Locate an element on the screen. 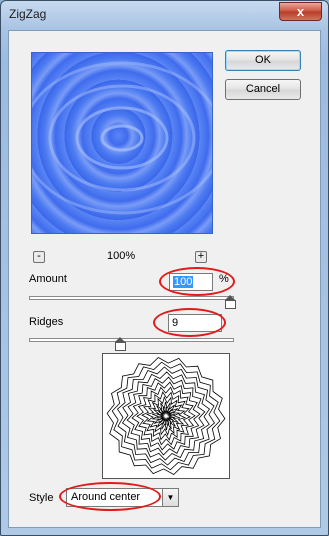 Image resolution: width=329 pixels, height=536 pixels. style-label: Style is located at coordinates (41, 498).